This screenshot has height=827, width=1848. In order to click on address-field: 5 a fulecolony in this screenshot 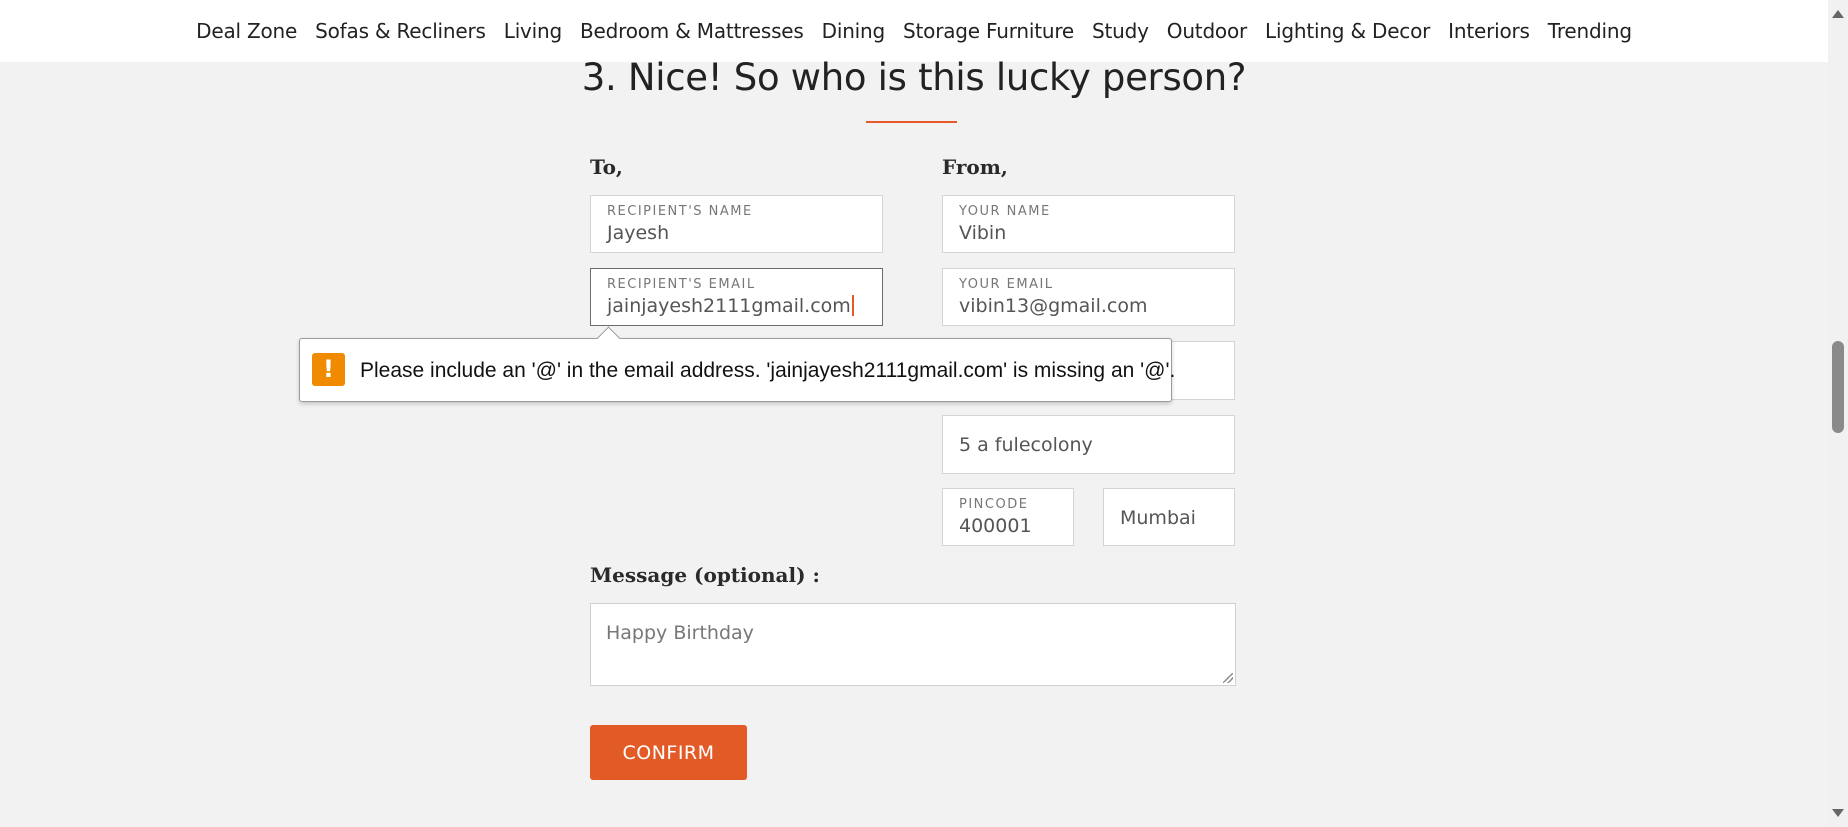, I will do `click(1088, 444)`.